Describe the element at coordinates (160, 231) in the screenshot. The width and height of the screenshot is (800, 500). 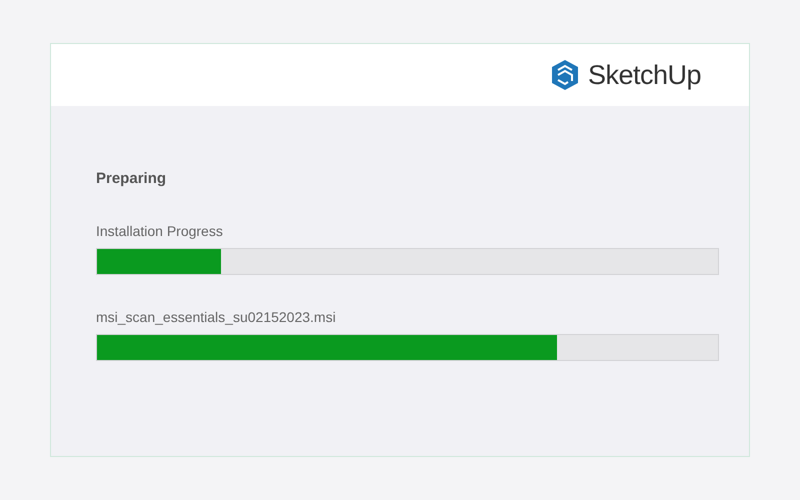
I see `progress-label: Installation Progress` at that location.